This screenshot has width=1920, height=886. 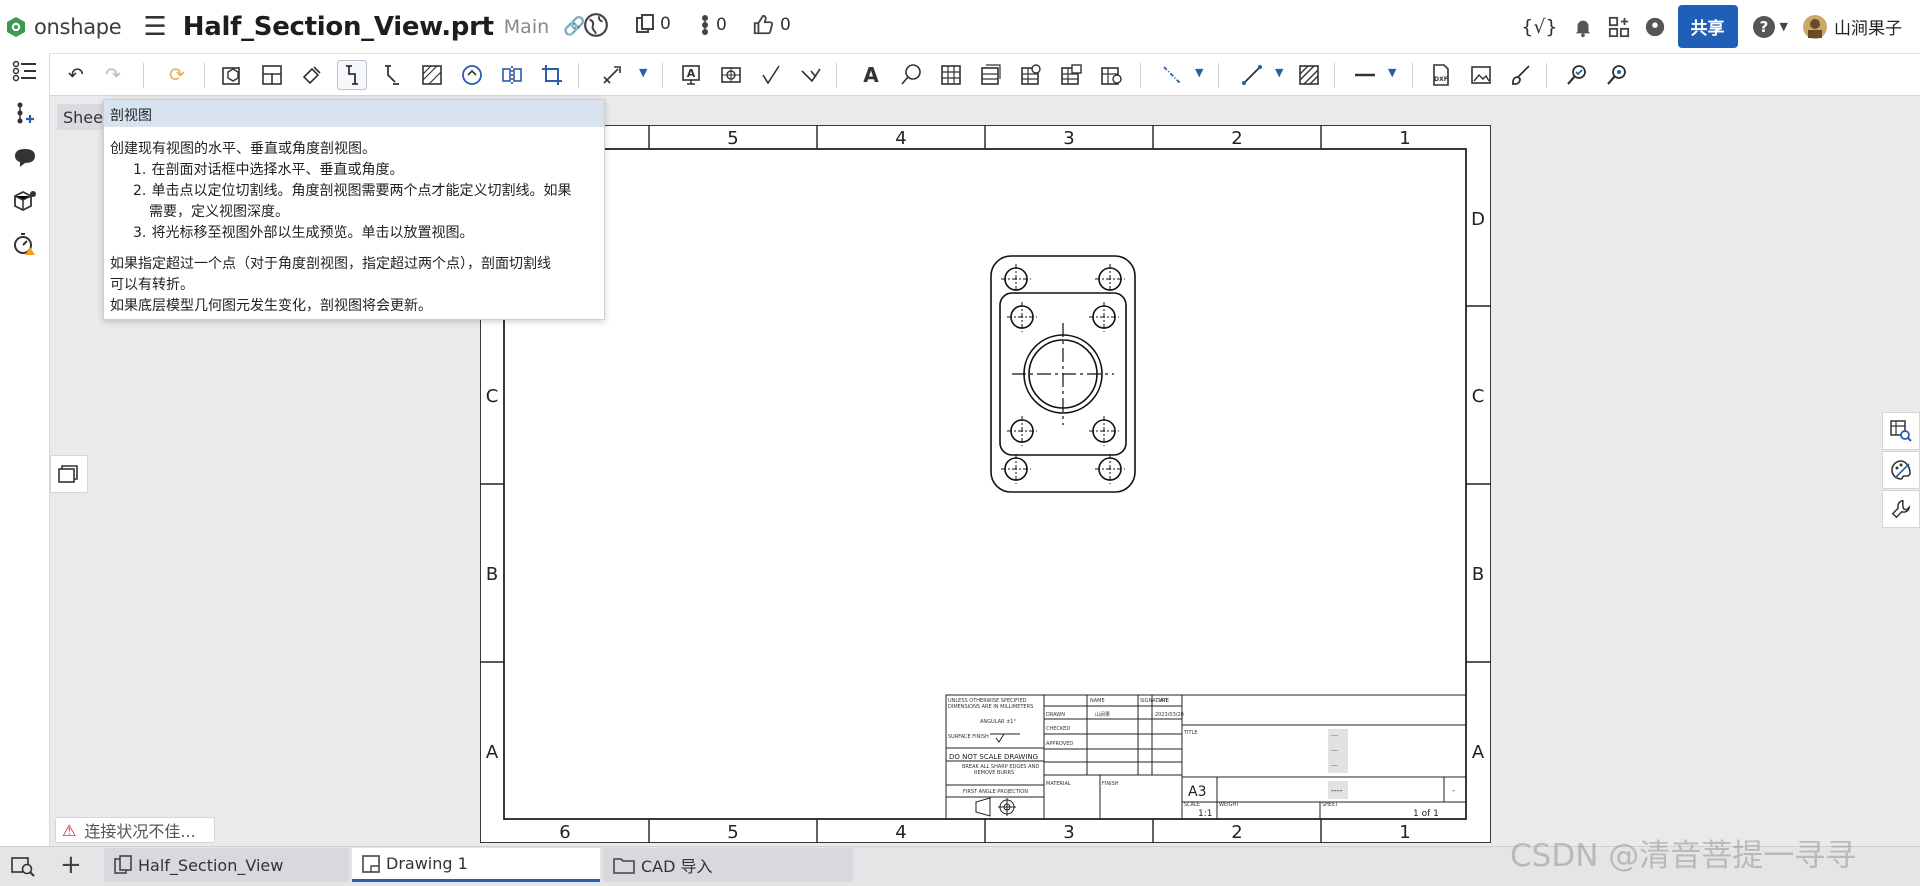 I want to click on wrench-icon, so click(x=1901, y=509).